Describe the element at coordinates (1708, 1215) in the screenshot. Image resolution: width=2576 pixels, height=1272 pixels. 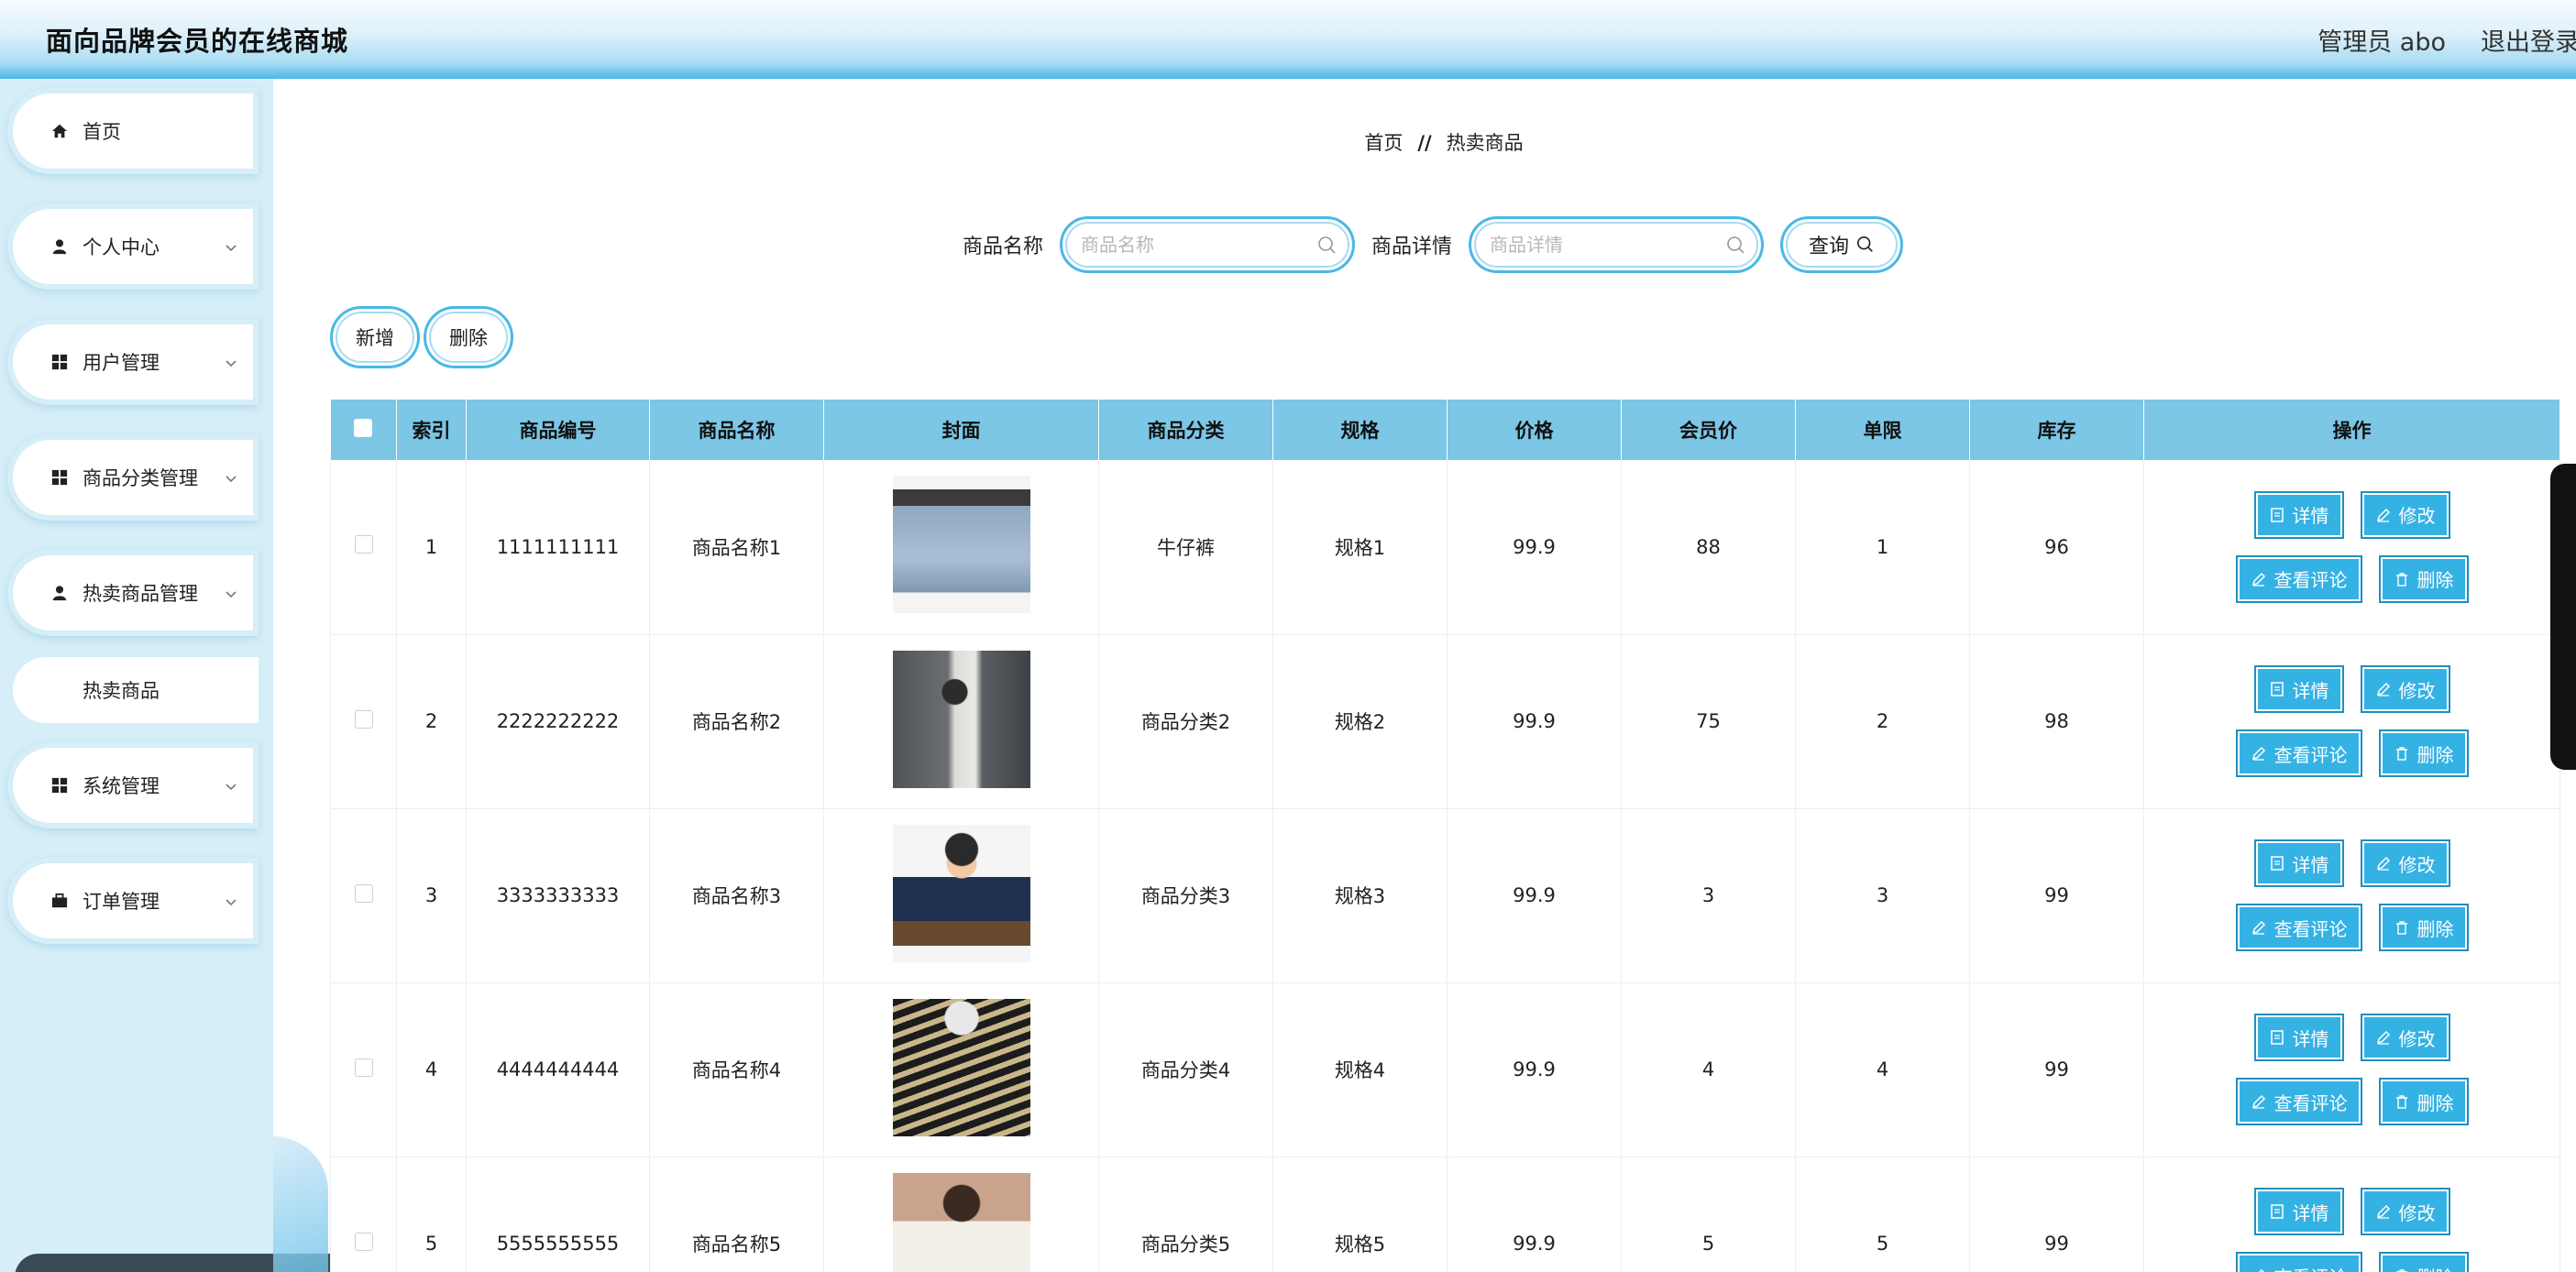
I see `cell-member-price: 5` at that location.